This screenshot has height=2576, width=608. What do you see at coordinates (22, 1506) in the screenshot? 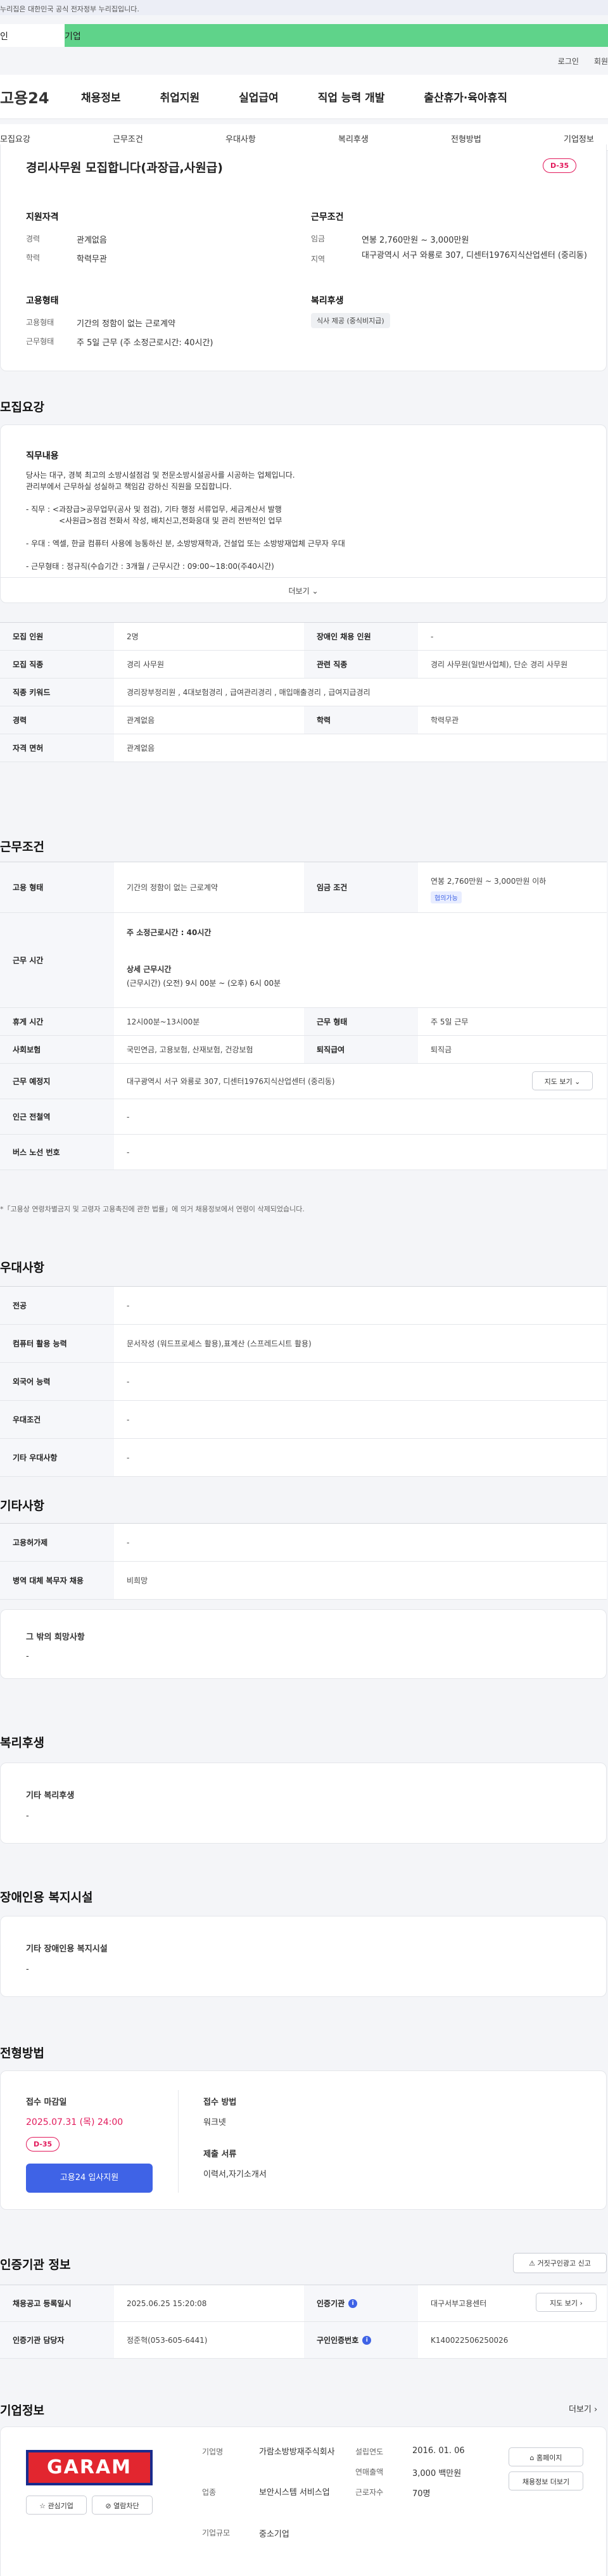
I see `etc-heading: 기타사항` at bounding box center [22, 1506].